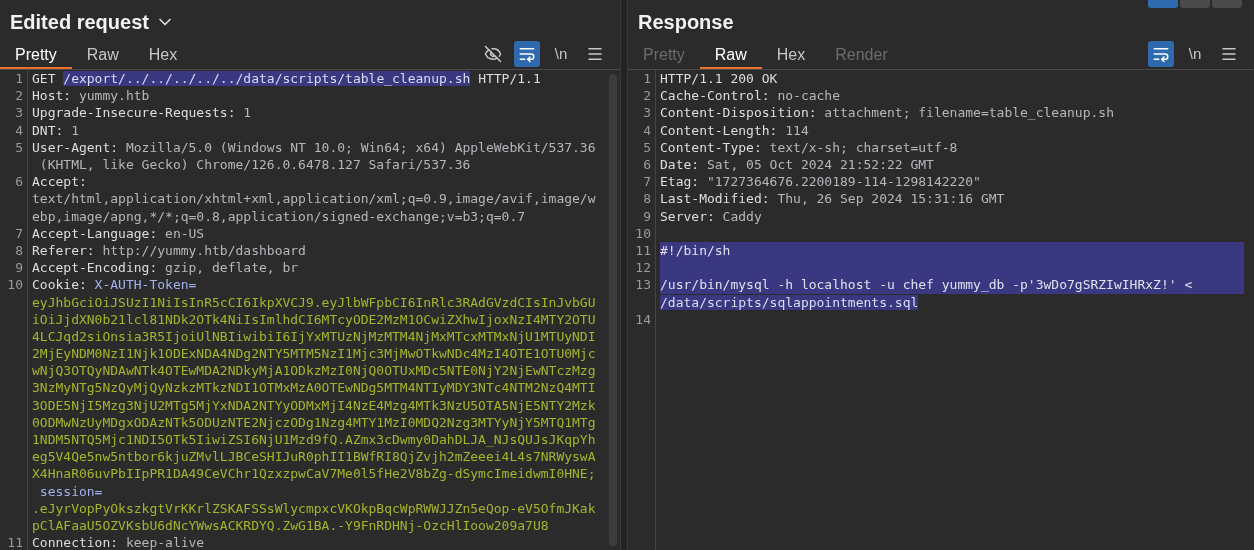  What do you see at coordinates (48, 130) in the screenshot?
I see `header-name: DNT:` at bounding box center [48, 130].